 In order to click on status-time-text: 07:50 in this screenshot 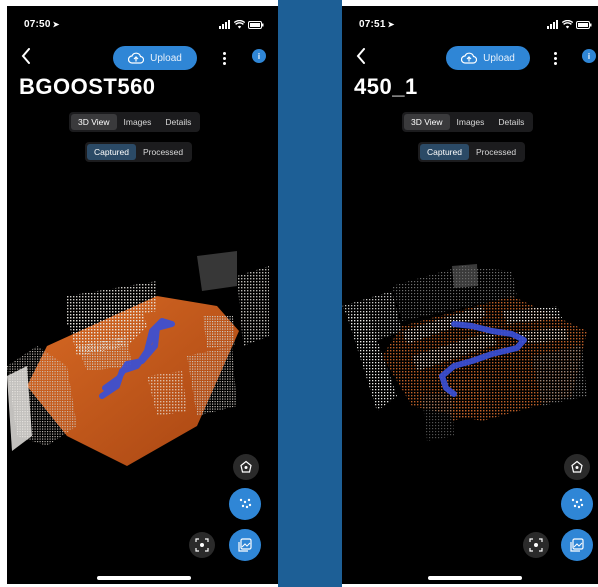, I will do `click(37, 24)`.